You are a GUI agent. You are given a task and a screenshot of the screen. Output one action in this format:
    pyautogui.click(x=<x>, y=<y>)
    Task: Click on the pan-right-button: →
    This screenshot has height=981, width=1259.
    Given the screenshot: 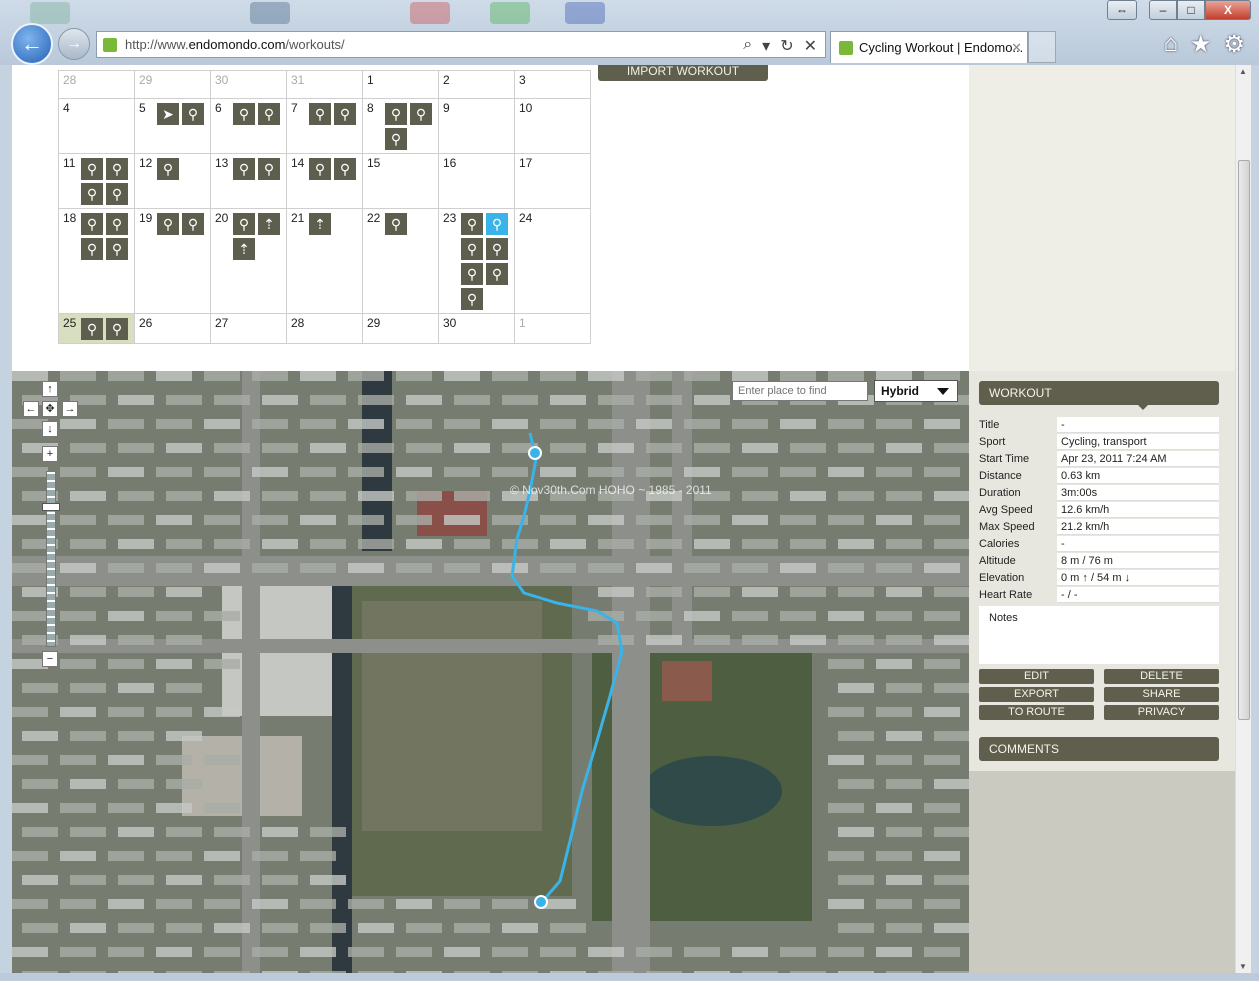 What is the action you would take?
    pyautogui.click(x=70, y=409)
    